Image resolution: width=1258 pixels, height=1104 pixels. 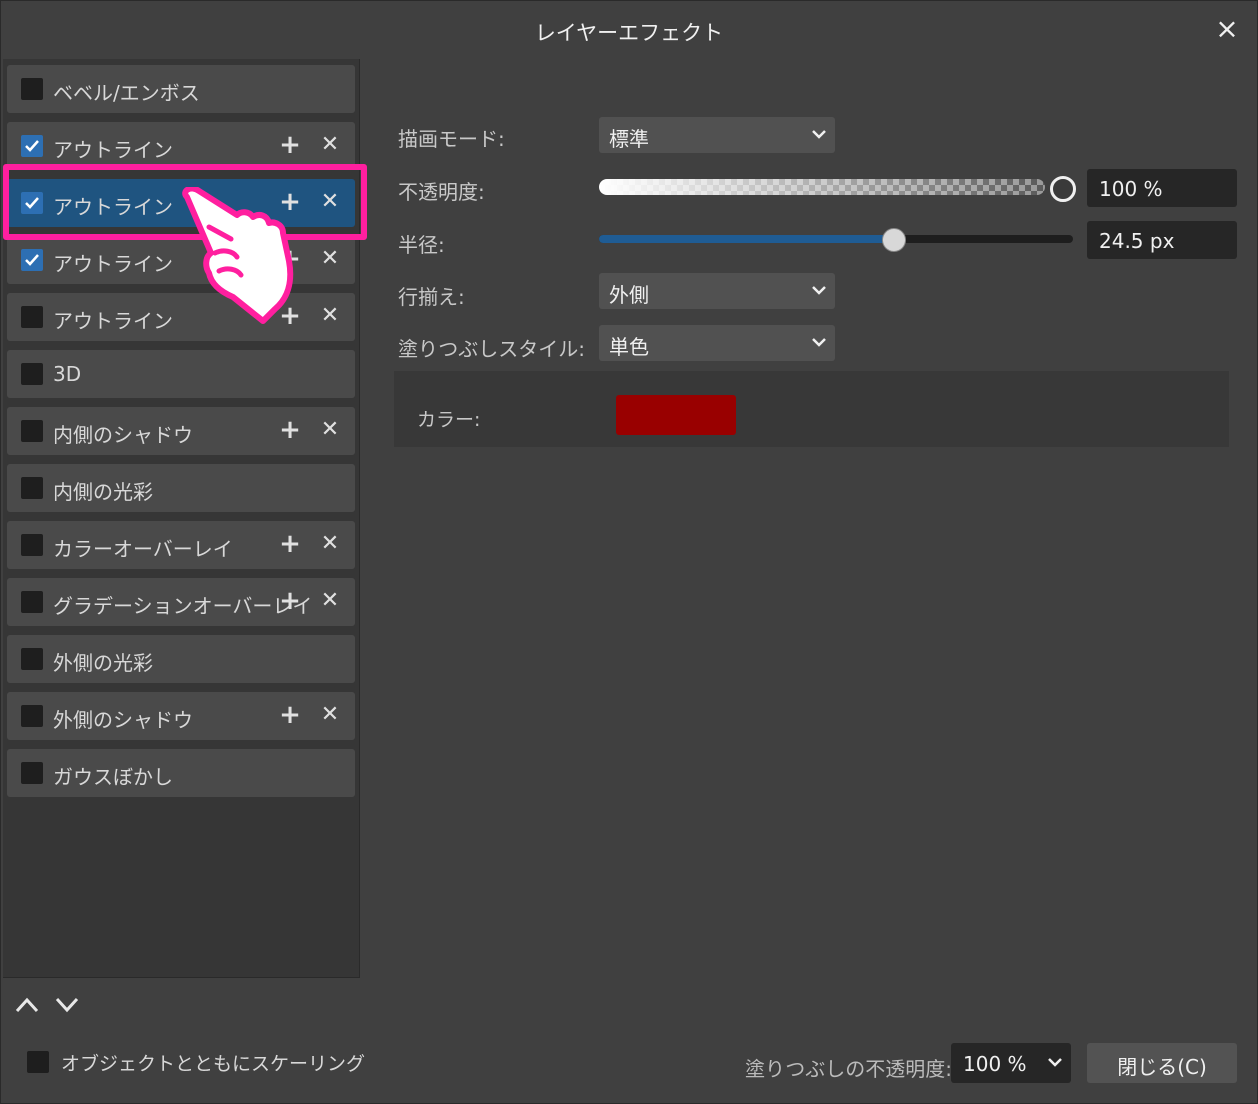 I want to click on radius-slider-thumb, so click(x=893, y=240).